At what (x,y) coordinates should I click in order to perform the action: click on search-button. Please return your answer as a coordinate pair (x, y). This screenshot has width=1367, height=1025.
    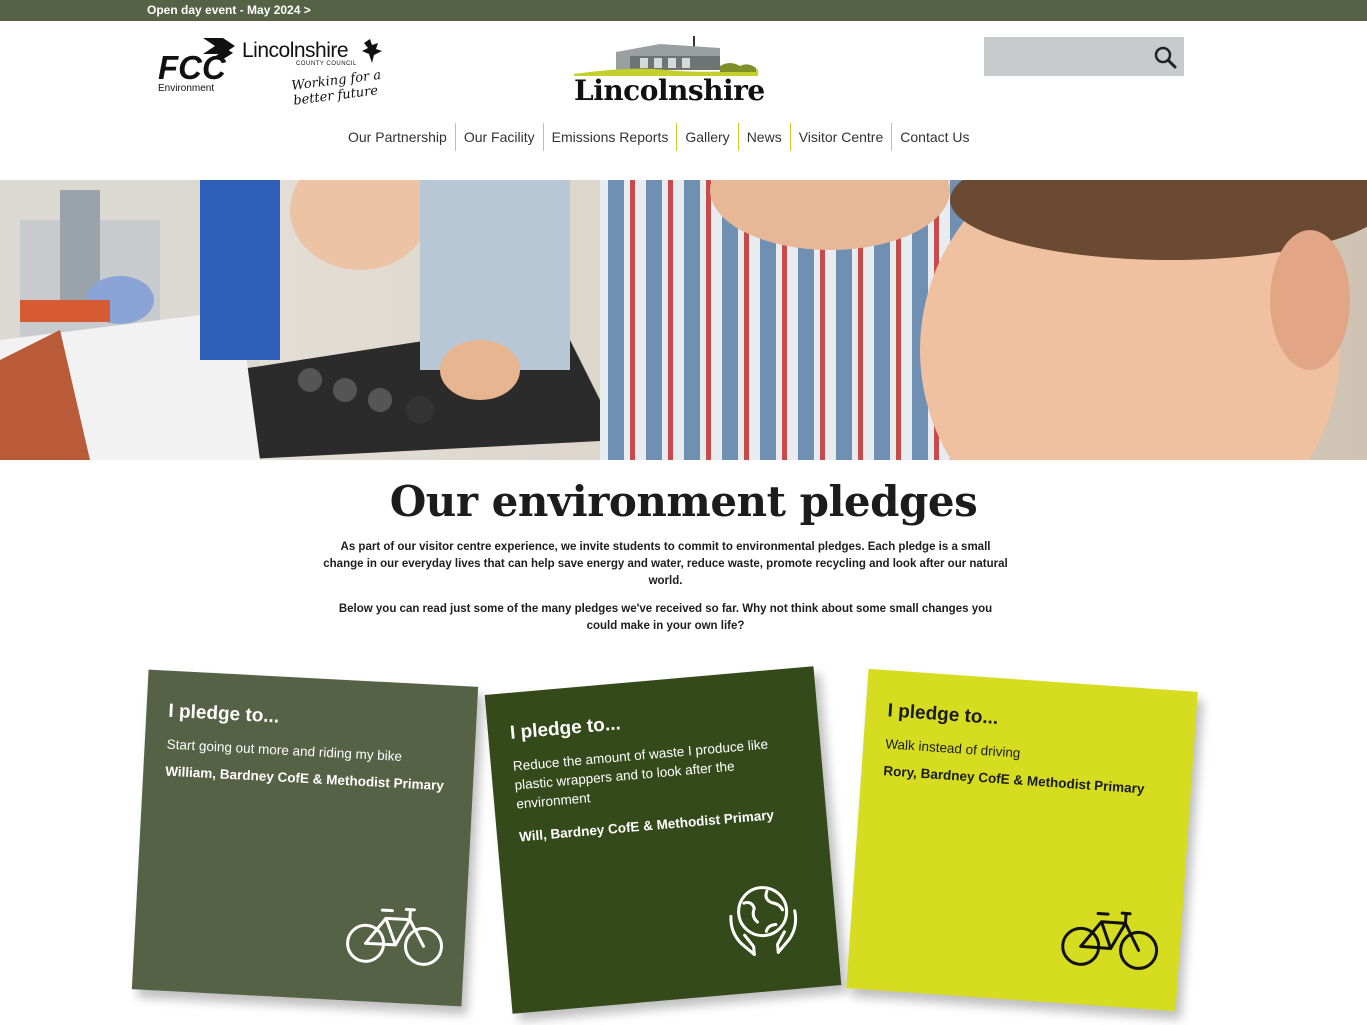
    Looking at the image, I should click on (1165, 57).